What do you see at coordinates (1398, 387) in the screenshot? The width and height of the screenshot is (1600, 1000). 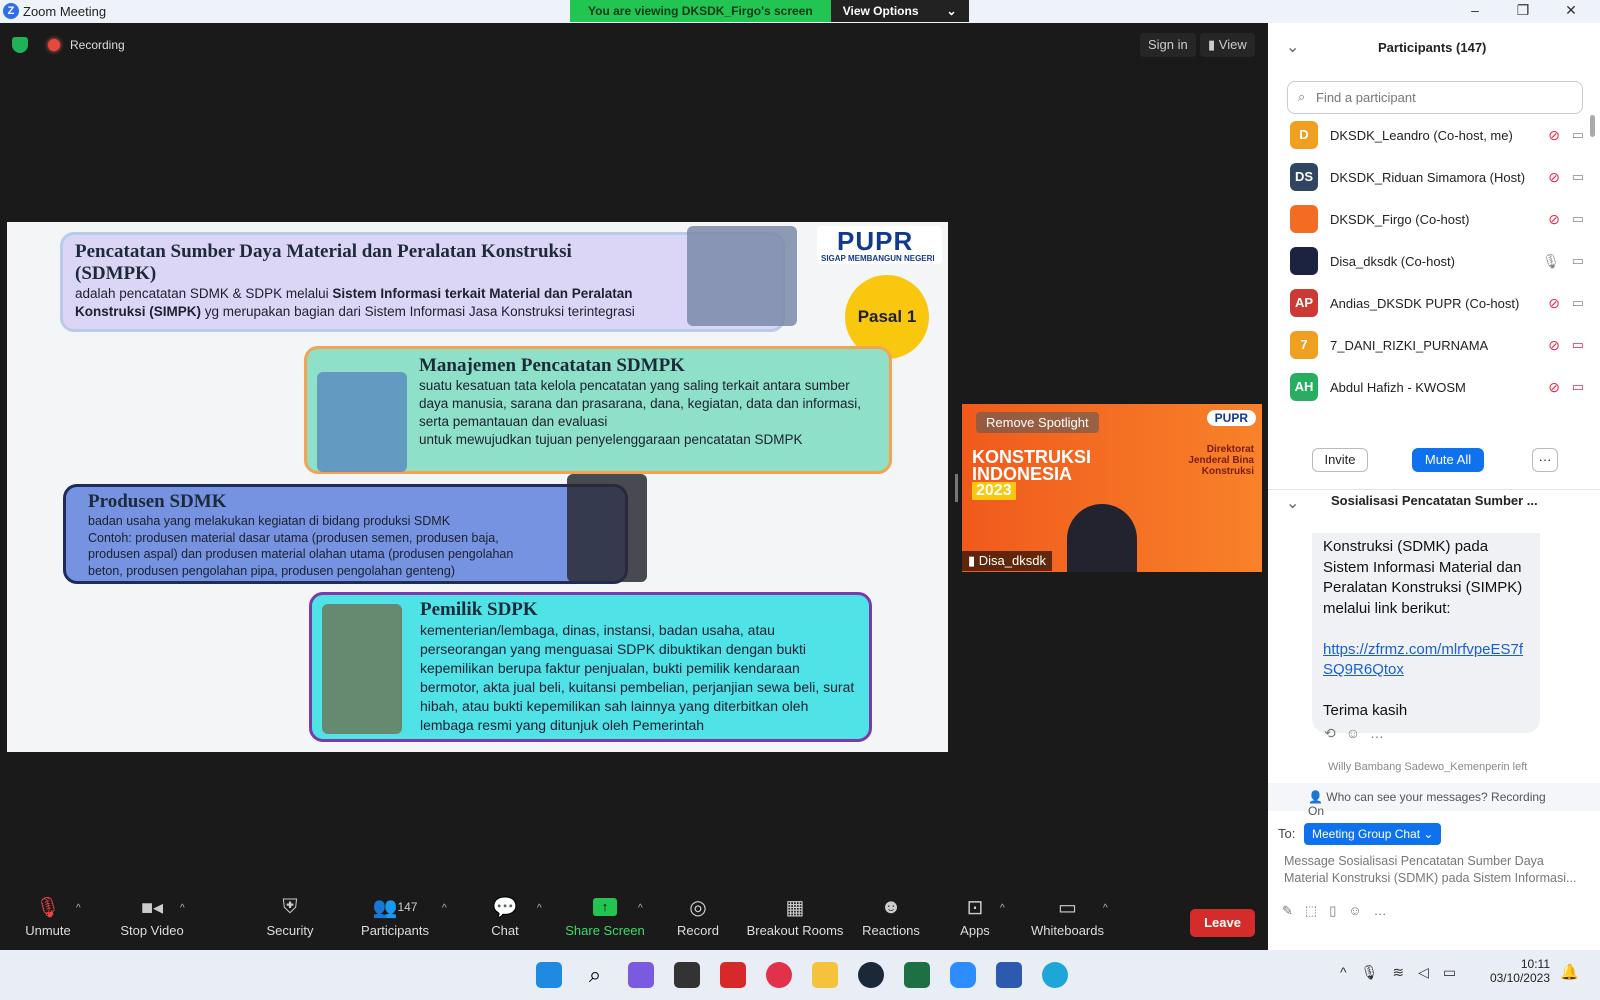 I see `participant-name: Abdul Hafizh - KWOSM` at bounding box center [1398, 387].